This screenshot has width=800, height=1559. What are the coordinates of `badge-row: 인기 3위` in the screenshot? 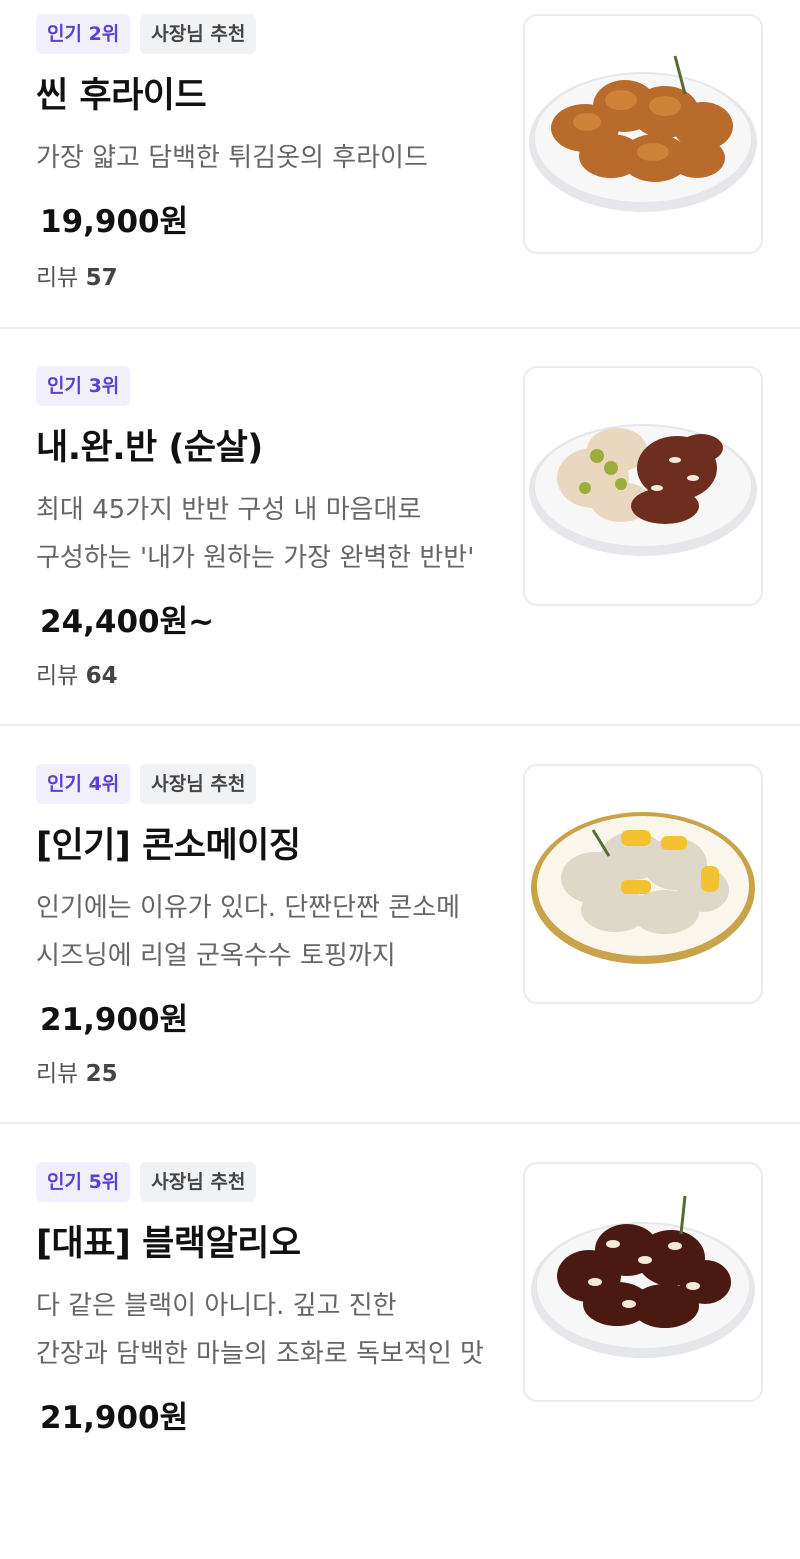 It's located at (83, 386).